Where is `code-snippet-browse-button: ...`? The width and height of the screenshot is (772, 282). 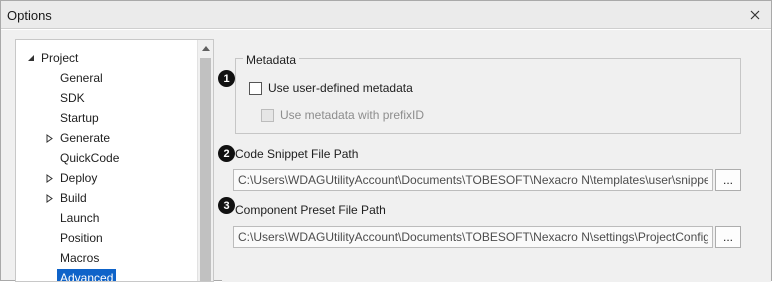 code-snippet-browse-button: ... is located at coordinates (728, 180).